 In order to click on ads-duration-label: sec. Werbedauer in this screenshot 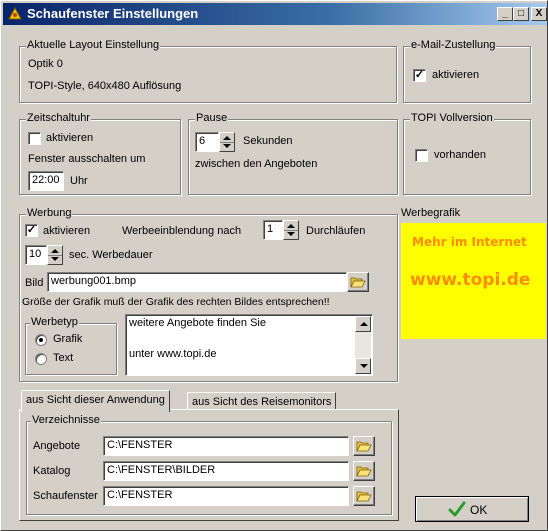, I will do `click(111, 255)`.